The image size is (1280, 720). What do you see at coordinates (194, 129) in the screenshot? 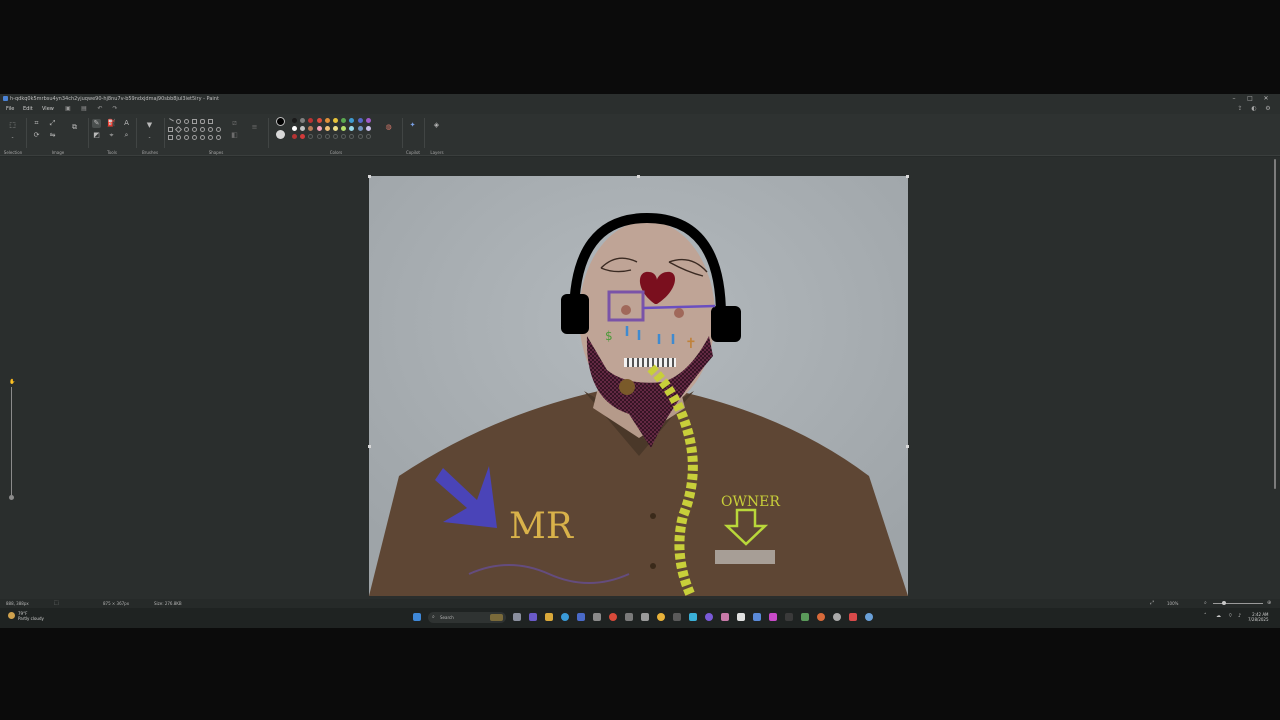
I see `hexagon-shape-icon` at bounding box center [194, 129].